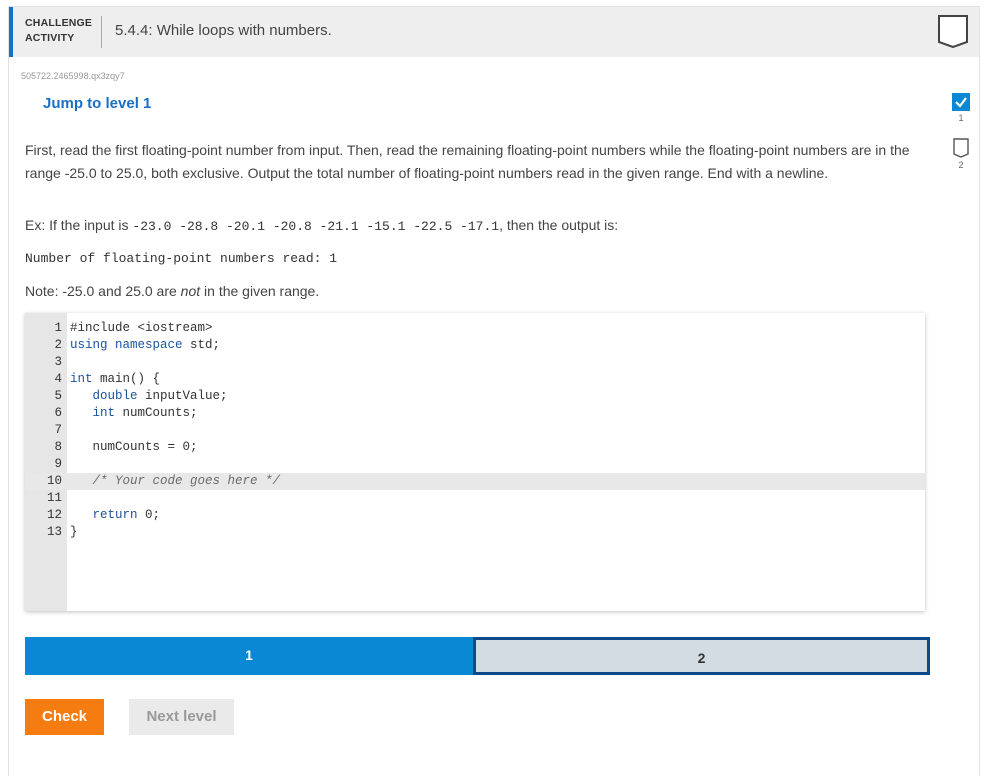 The image size is (990, 776). I want to click on level-progress-bar: 1 2, so click(477, 656).